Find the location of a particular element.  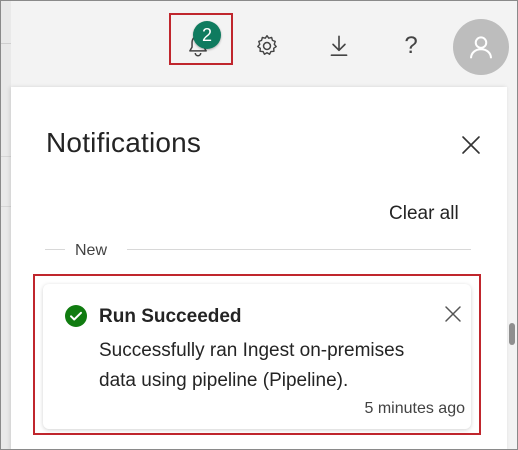

settings-button is located at coordinates (267, 46).